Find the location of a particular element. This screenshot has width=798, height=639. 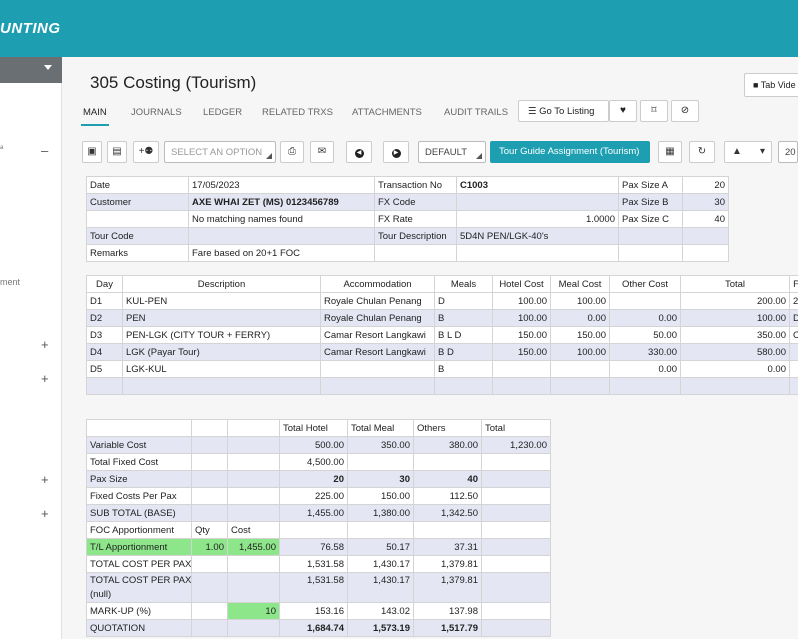

favorite-button: ♥ is located at coordinates (623, 111).